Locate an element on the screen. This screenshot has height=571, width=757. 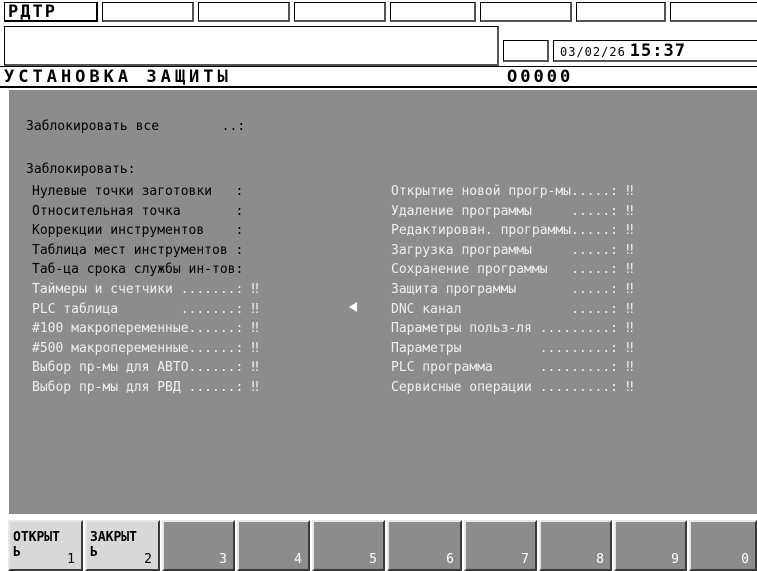
right-setting-row: Параметры польз-ля .........: ‼ is located at coordinates (512, 329).